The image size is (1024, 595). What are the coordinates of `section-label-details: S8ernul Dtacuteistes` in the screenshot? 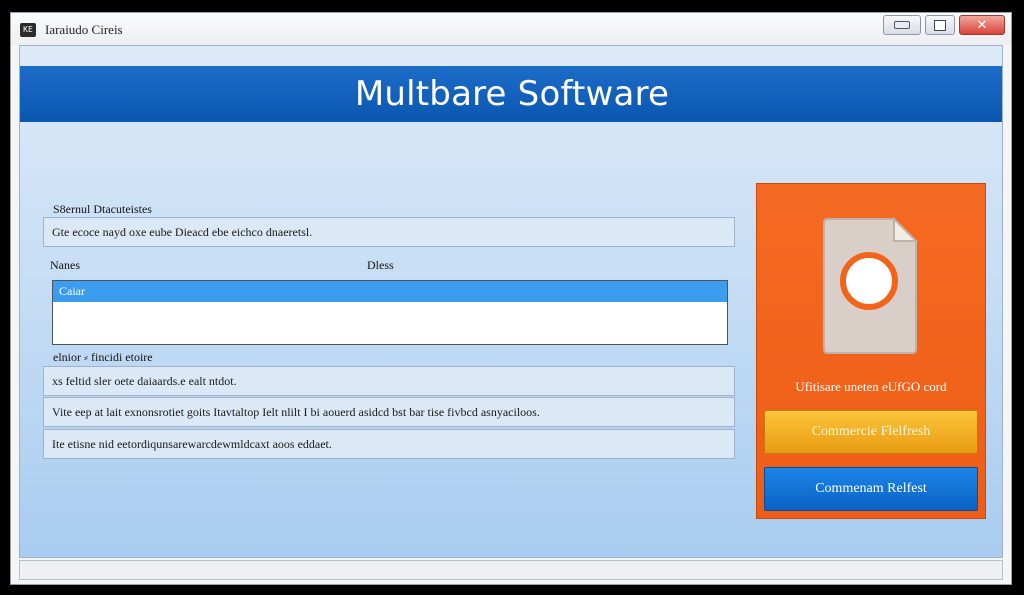 It's located at (102, 209).